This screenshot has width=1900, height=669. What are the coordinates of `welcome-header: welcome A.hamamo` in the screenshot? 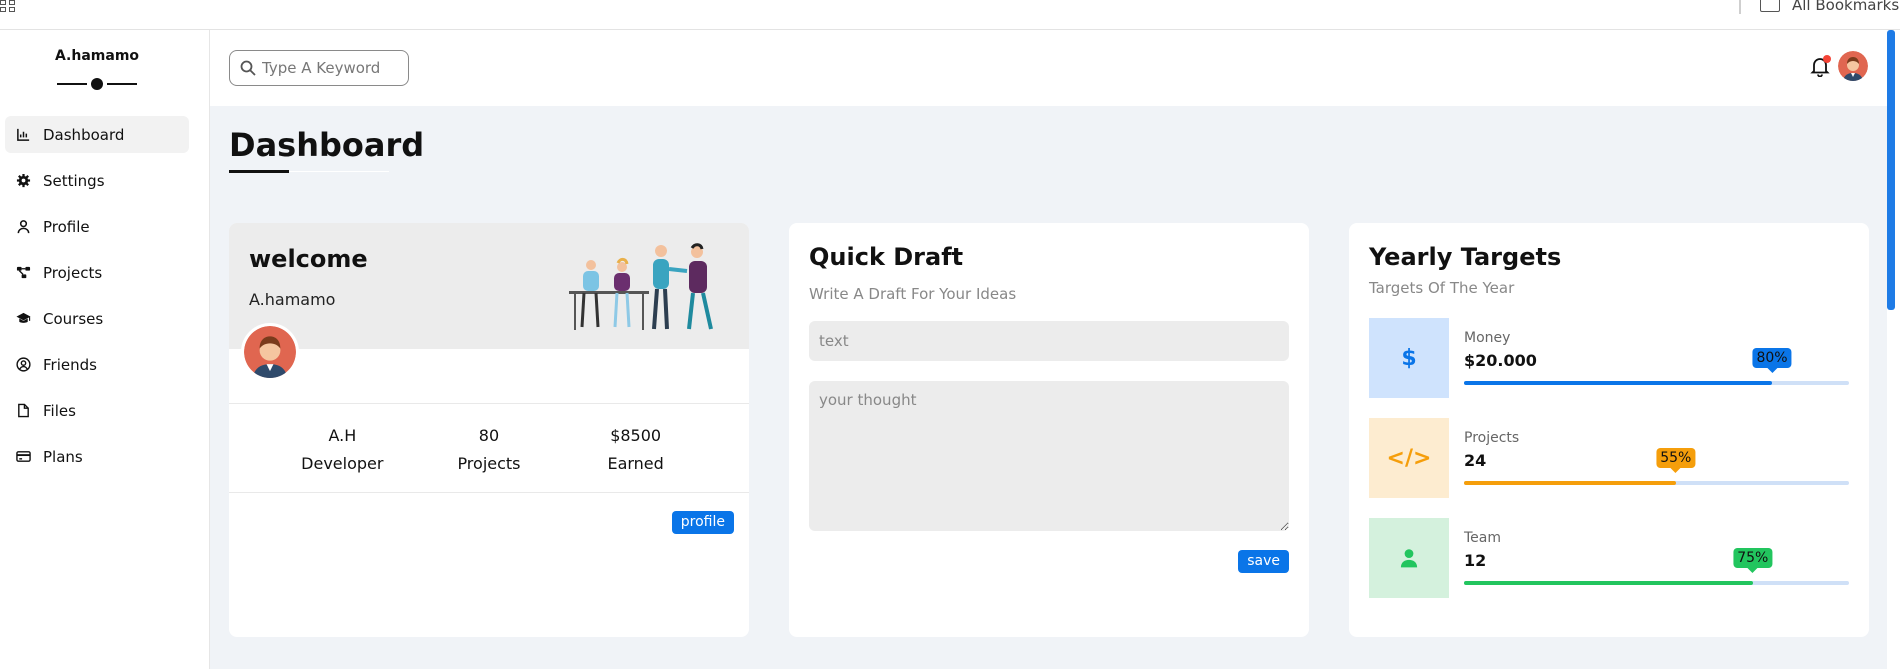 It's located at (489, 286).